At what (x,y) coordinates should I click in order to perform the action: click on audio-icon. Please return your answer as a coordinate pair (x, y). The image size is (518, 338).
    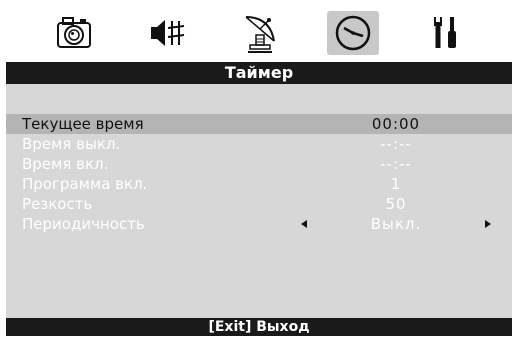
    Looking at the image, I should click on (168, 33).